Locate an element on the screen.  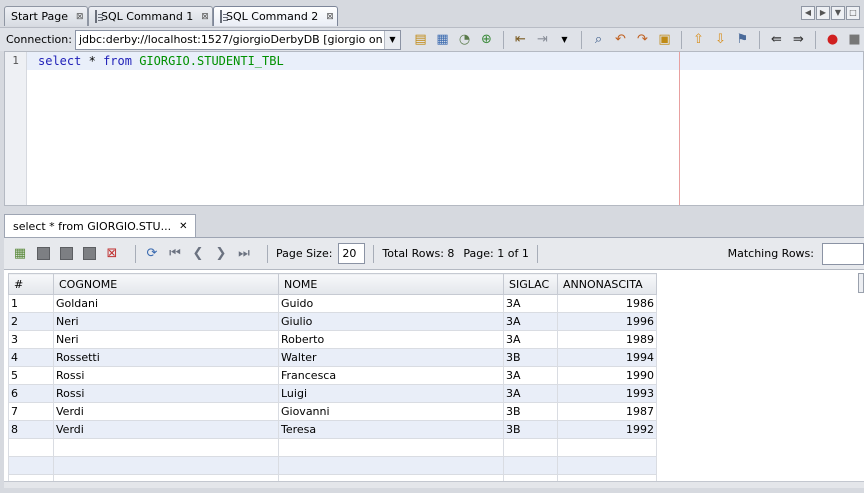
run-sql-icon: ▤ is located at coordinates (420, 40).